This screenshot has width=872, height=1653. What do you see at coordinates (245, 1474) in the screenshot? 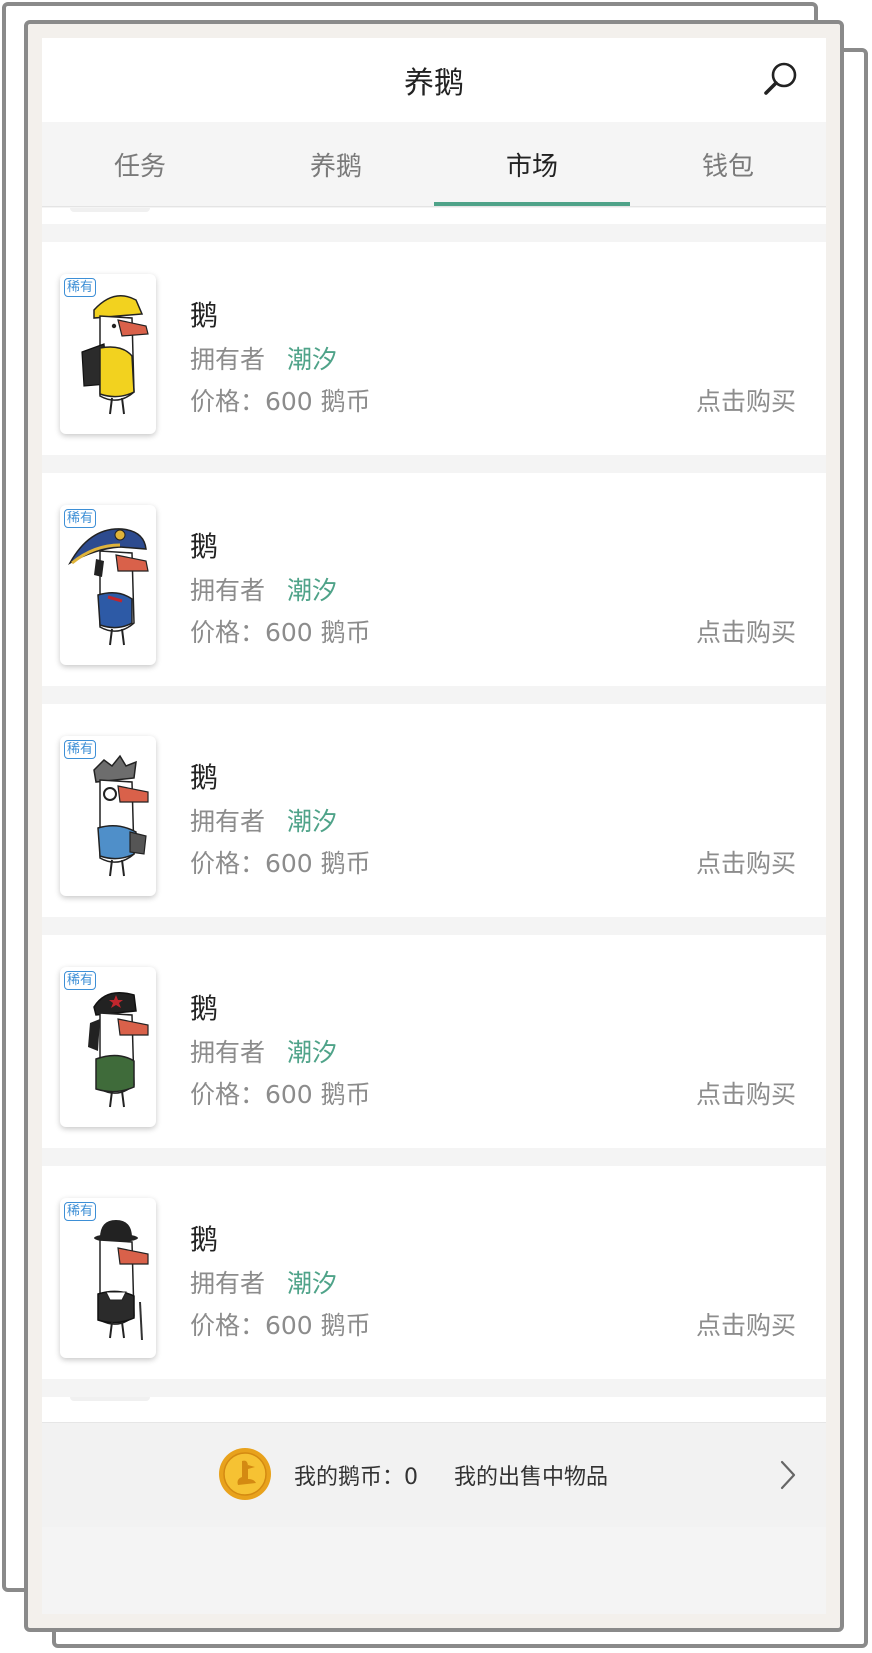
I see `goose-coin-icon` at bounding box center [245, 1474].